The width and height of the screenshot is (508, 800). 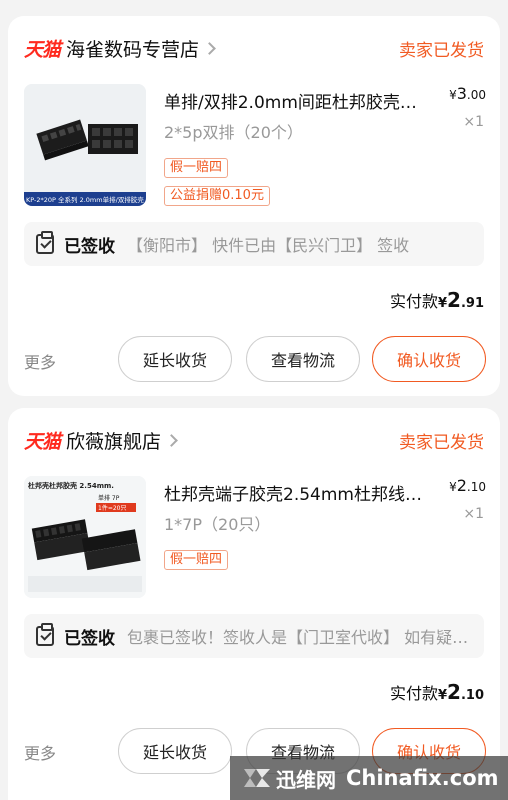 I want to click on thumb-badge-1: 单排 7P, so click(x=109, y=498).